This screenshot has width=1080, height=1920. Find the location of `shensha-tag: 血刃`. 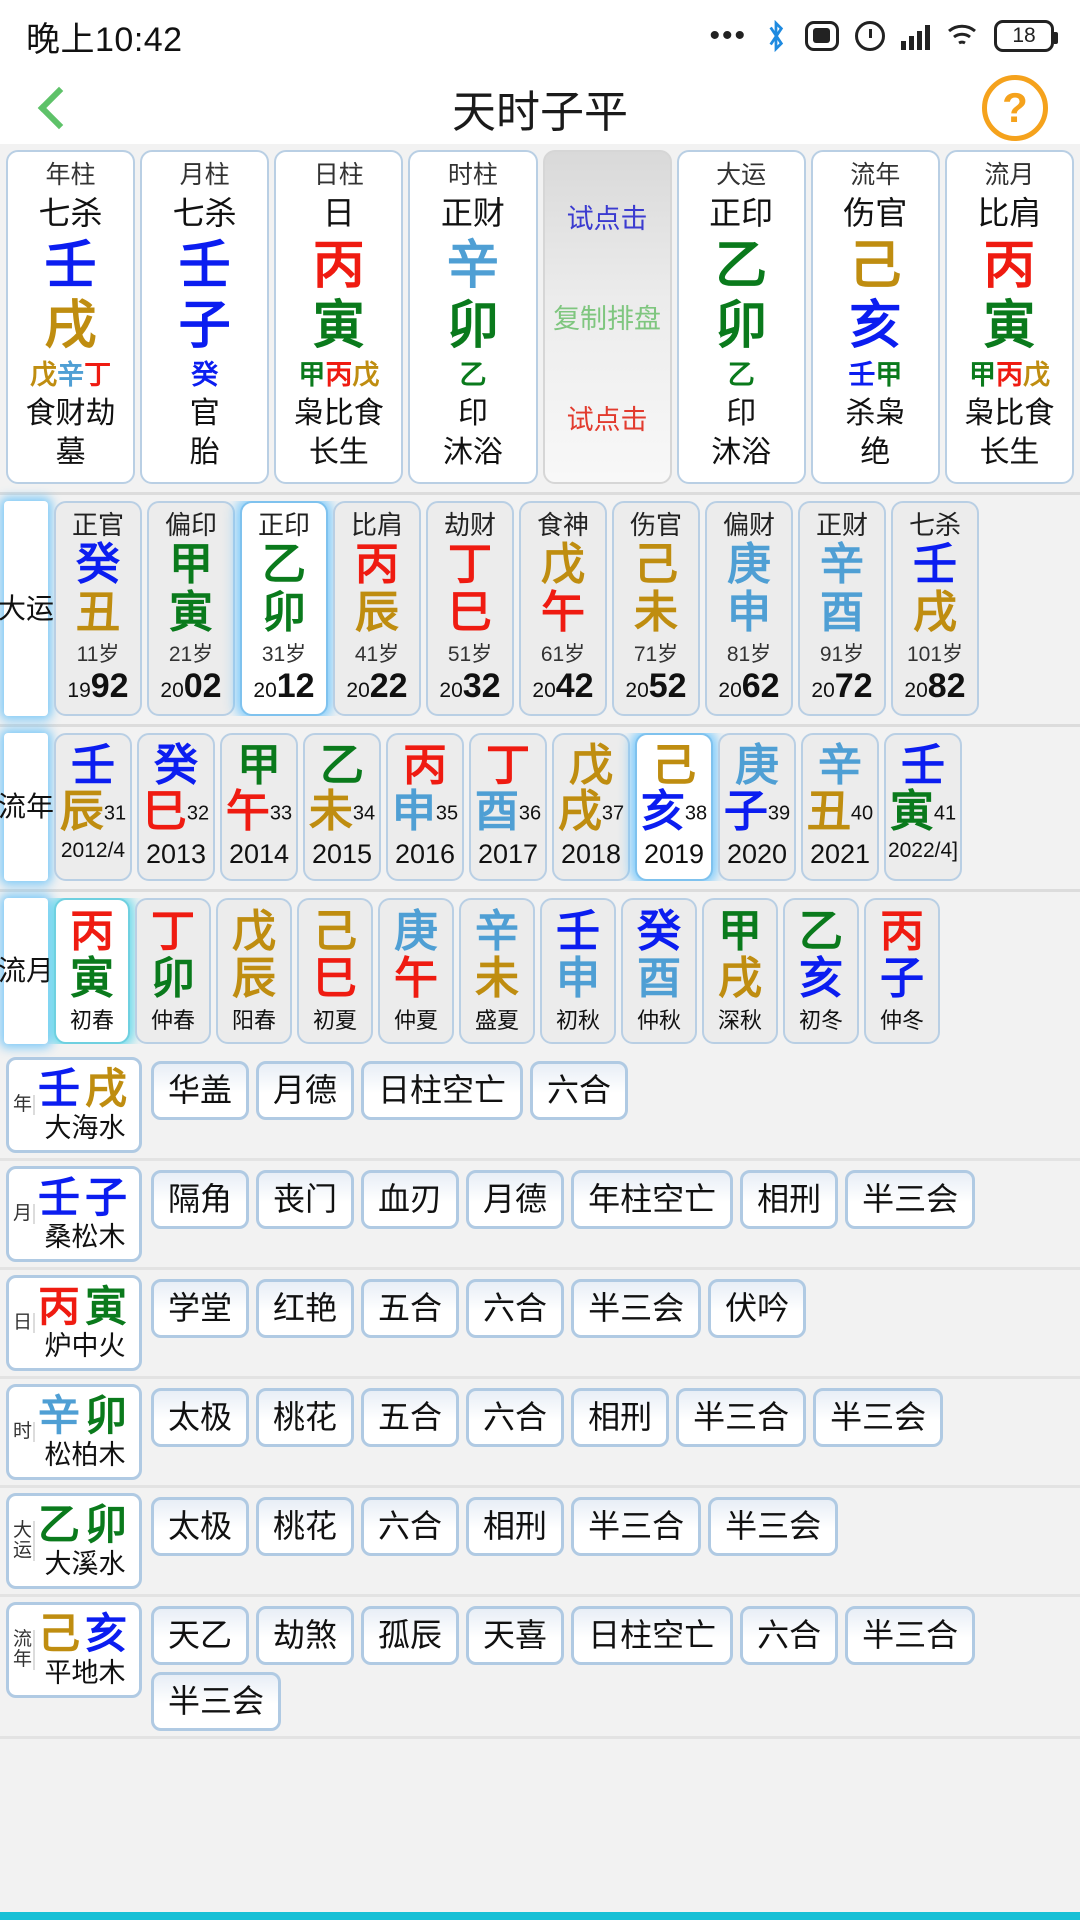

shensha-tag: 血刃 is located at coordinates (410, 1199).